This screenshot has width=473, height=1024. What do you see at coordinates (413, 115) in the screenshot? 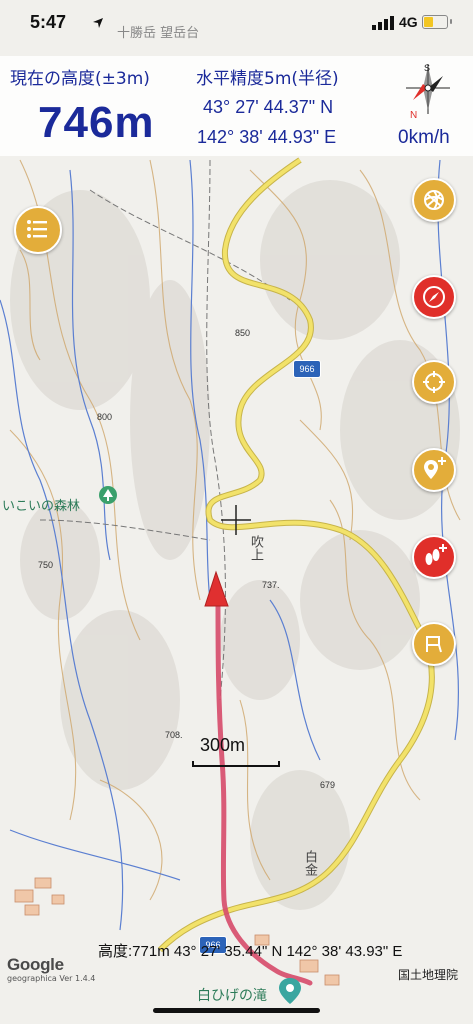
I see `compass-north-label: N` at bounding box center [413, 115].